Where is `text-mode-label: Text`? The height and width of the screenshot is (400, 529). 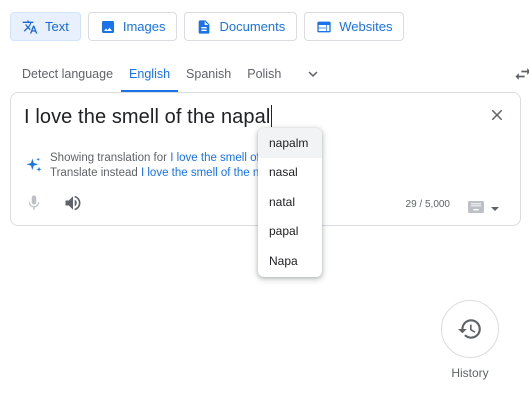
text-mode-label: Text is located at coordinates (57, 26).